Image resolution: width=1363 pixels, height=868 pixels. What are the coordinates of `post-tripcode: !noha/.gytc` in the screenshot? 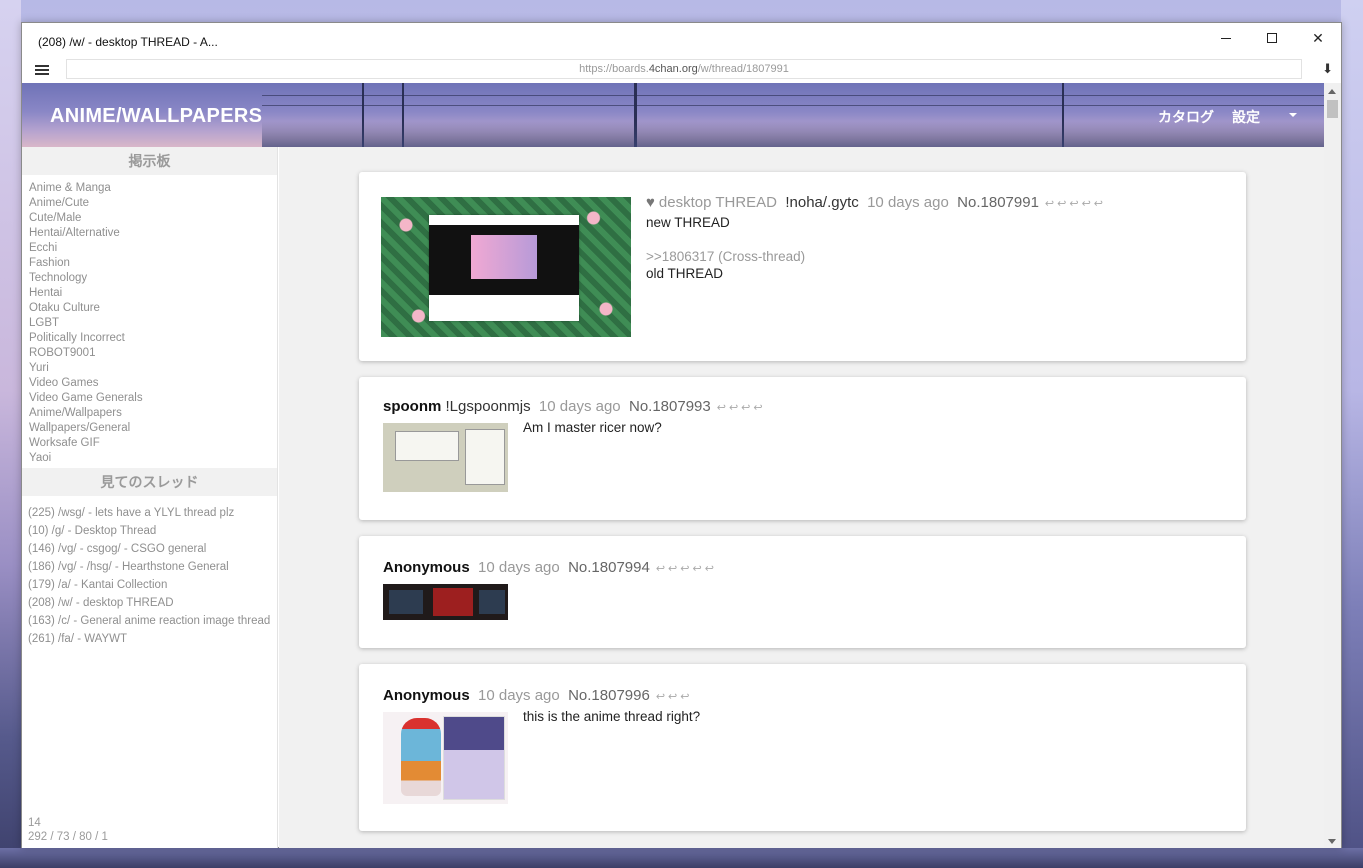 It's located at (822, 202).